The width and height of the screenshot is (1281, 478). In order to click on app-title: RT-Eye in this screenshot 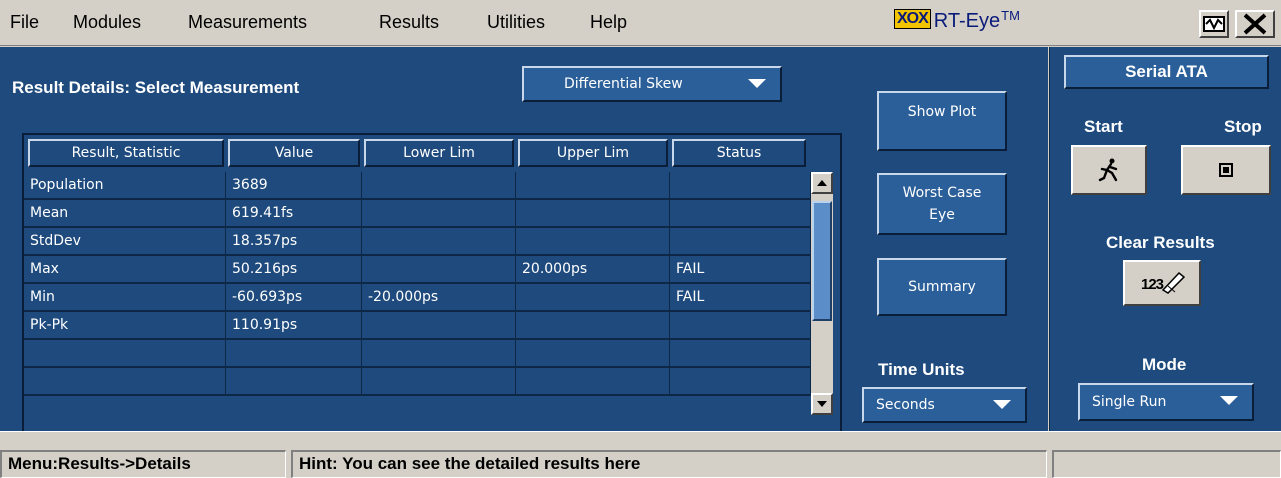, I will do `click(967, 21)`.